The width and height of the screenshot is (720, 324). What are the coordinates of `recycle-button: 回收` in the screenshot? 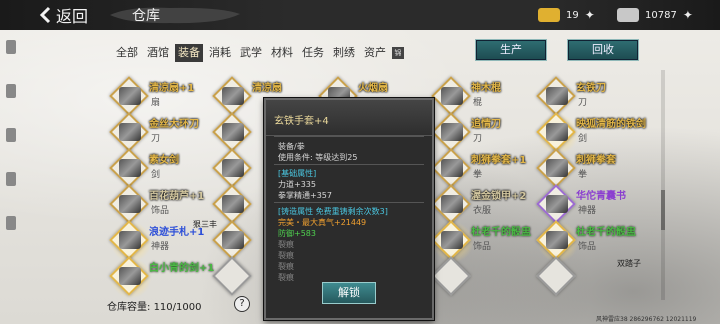 It's located at (603, 50).